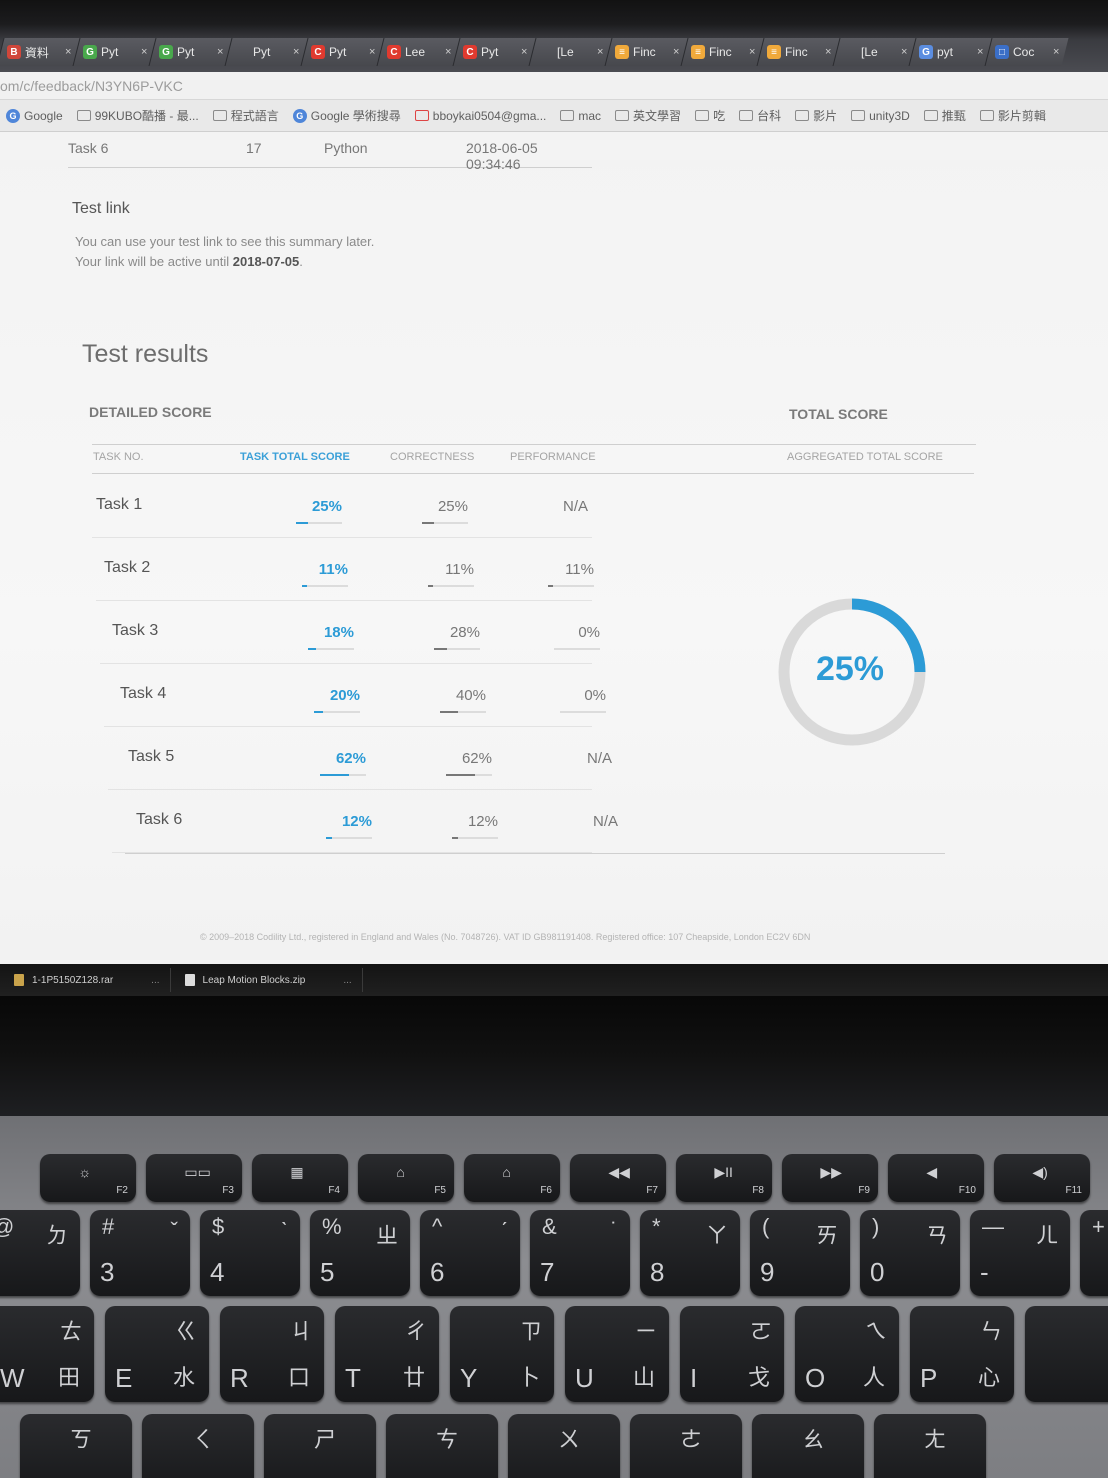  What do you see at coordinates (266, 52) in the screenshot?
I see `browser-tab: Pyt ×` at bounding box center [266, 52].